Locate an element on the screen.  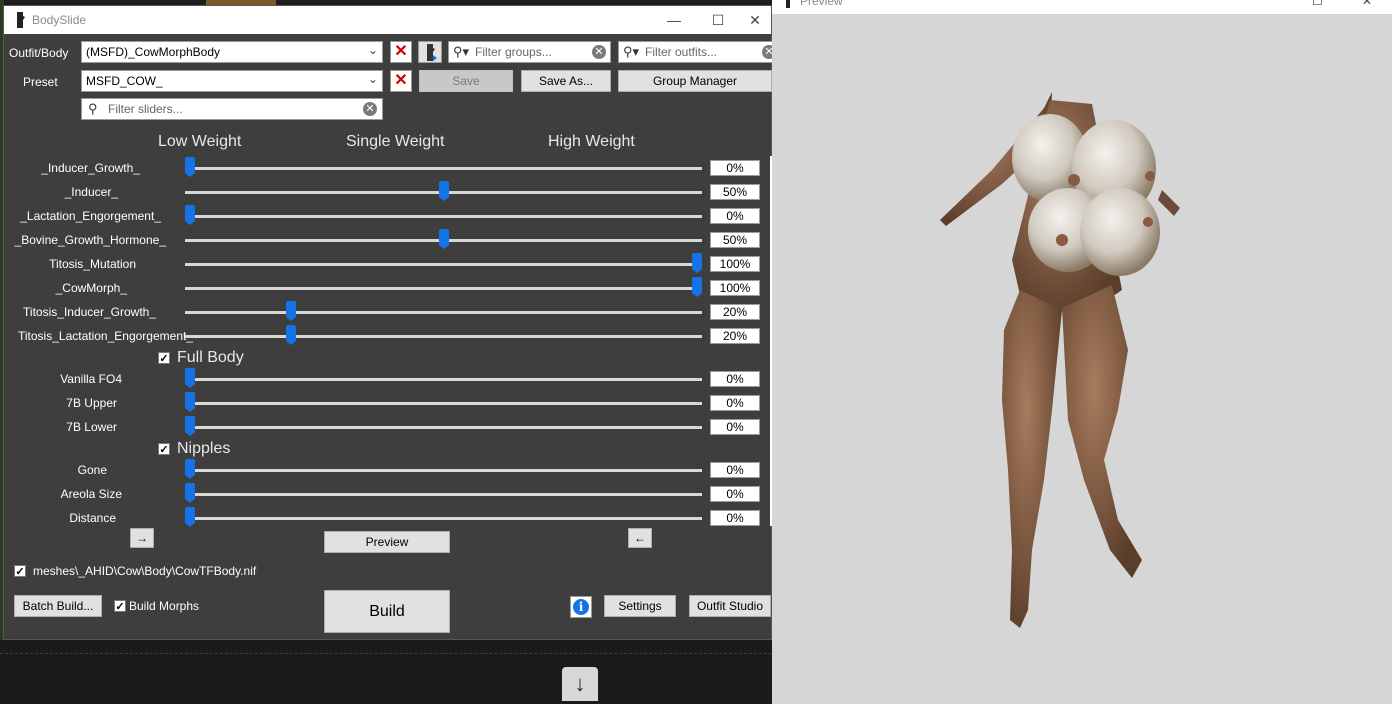
outfit-studio-shortcut-button is located at coordinates (430, 52).